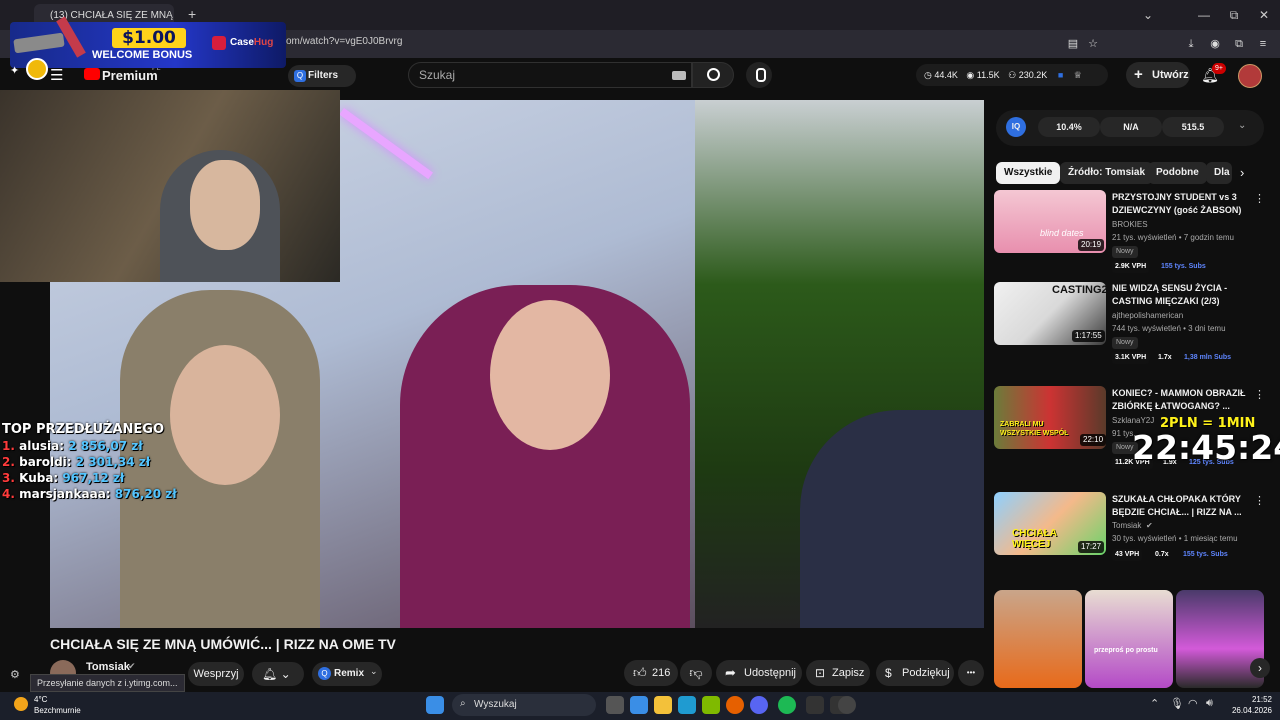  I want to click on reader-icon: ▤, so click(1073, 44).